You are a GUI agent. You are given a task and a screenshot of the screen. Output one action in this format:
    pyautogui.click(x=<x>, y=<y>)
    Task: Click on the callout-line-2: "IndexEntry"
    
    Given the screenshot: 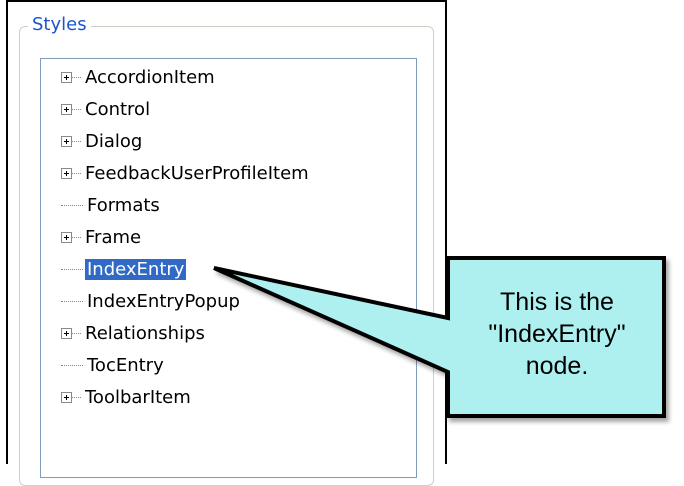 What is the action you would take?
    pyautogui.click(x=557, y=334)
    